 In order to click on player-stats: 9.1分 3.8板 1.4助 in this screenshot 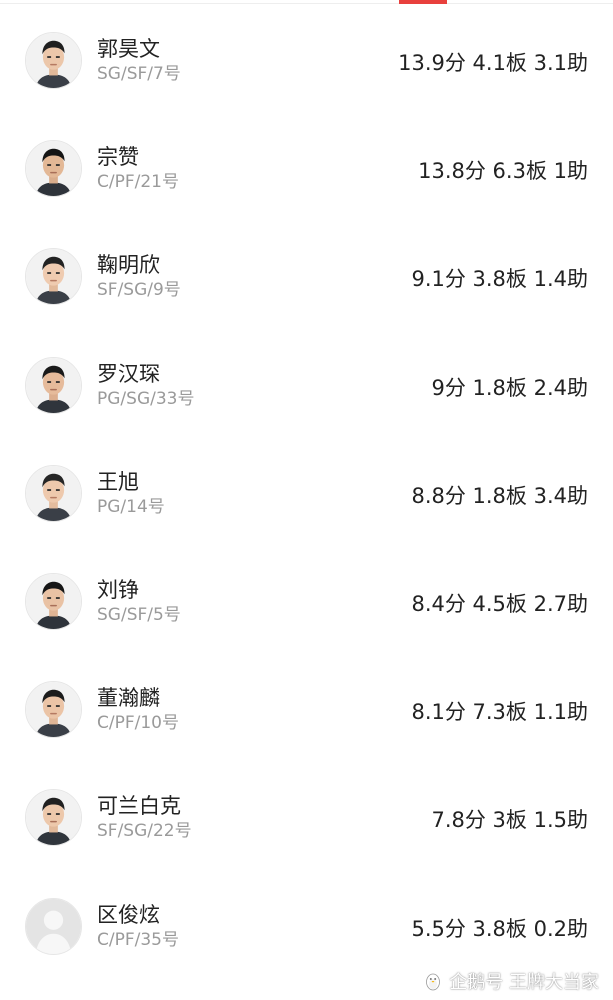, I will do `click(499, 279)`.